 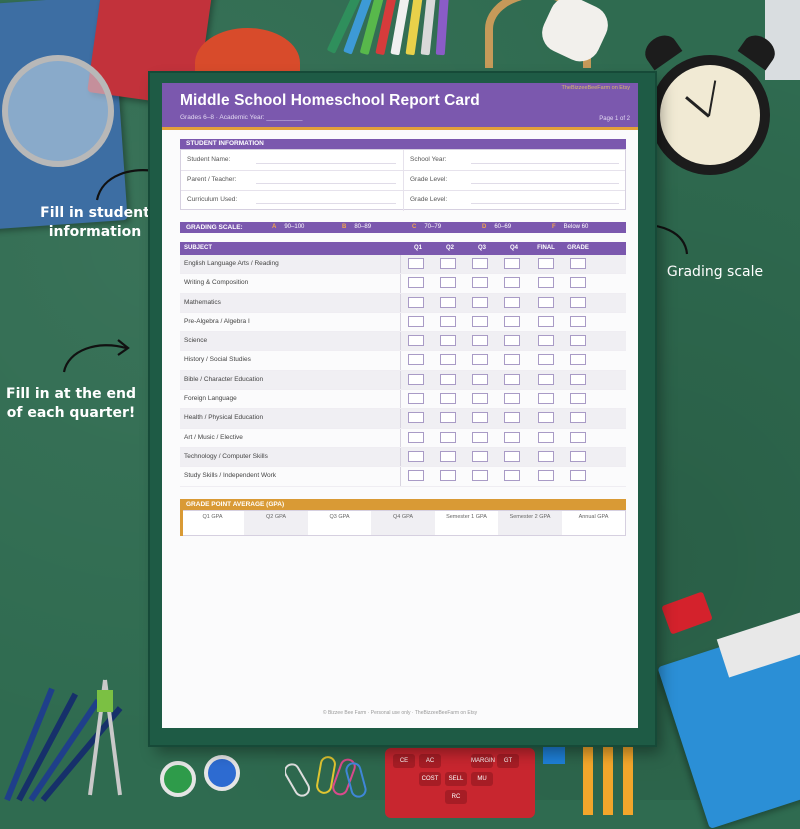 I want to click on gpa-cell: Q4 GPA, so click(x=403, y=523).